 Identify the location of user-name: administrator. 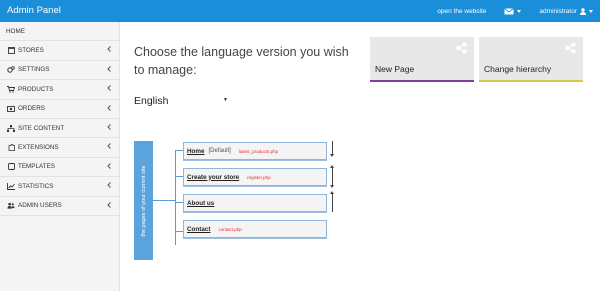
(558, 11).